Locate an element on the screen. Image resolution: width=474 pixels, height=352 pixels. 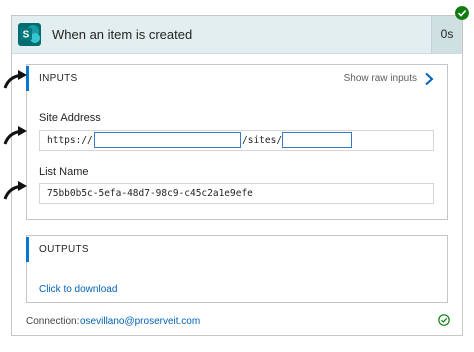
sharepoint-icon: S is located at coordinates (29, 34).